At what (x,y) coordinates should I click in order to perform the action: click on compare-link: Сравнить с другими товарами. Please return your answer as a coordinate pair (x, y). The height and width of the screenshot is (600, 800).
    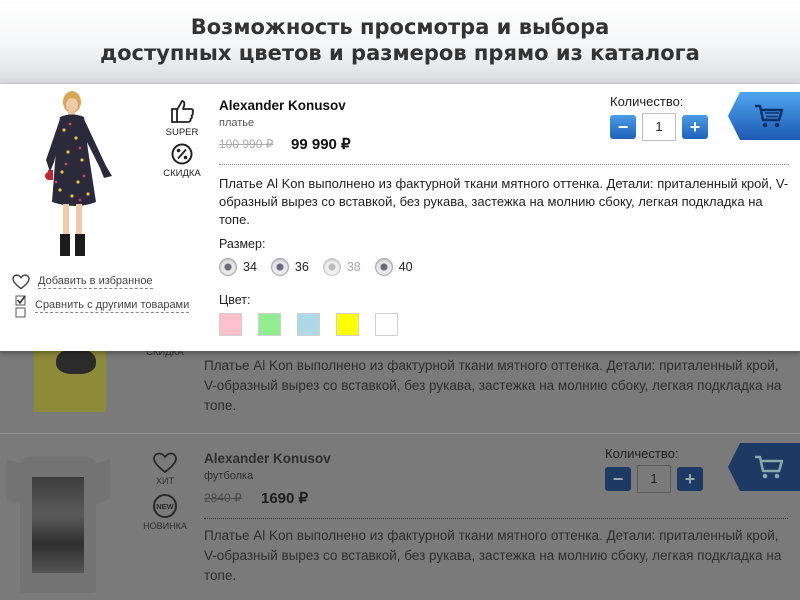
    Looking at the image, I should click on (112, 306).